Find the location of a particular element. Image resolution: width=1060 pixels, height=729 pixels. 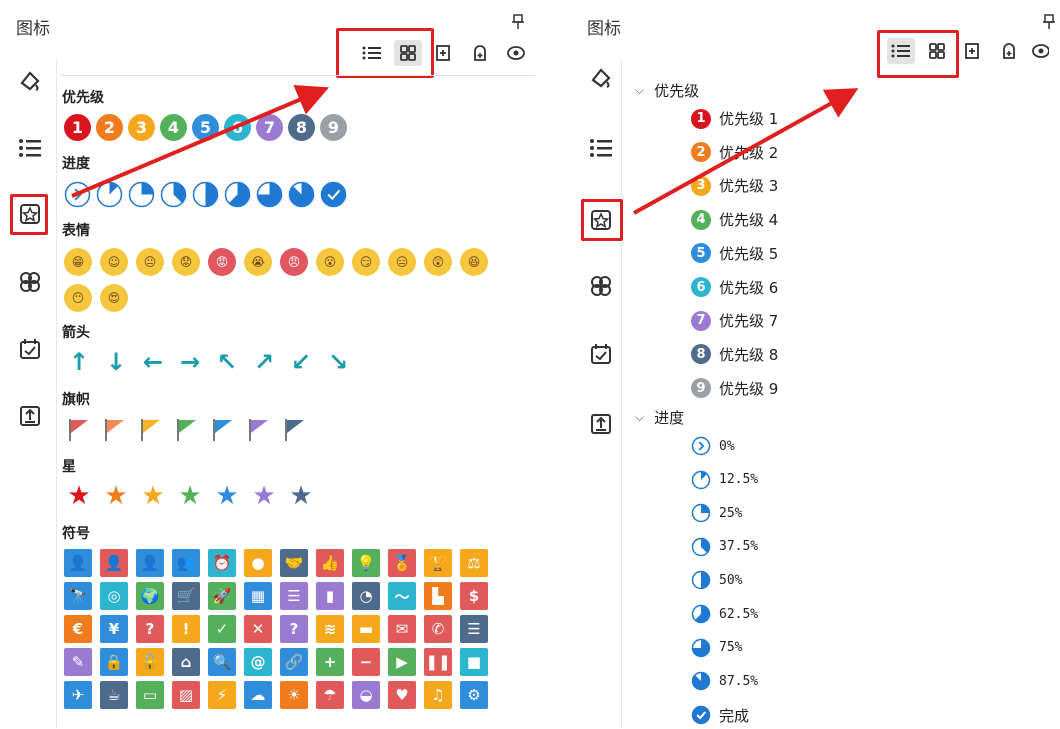

tree-item-priority-2: 2 优先级 2 is located at coordinates (734, 152).